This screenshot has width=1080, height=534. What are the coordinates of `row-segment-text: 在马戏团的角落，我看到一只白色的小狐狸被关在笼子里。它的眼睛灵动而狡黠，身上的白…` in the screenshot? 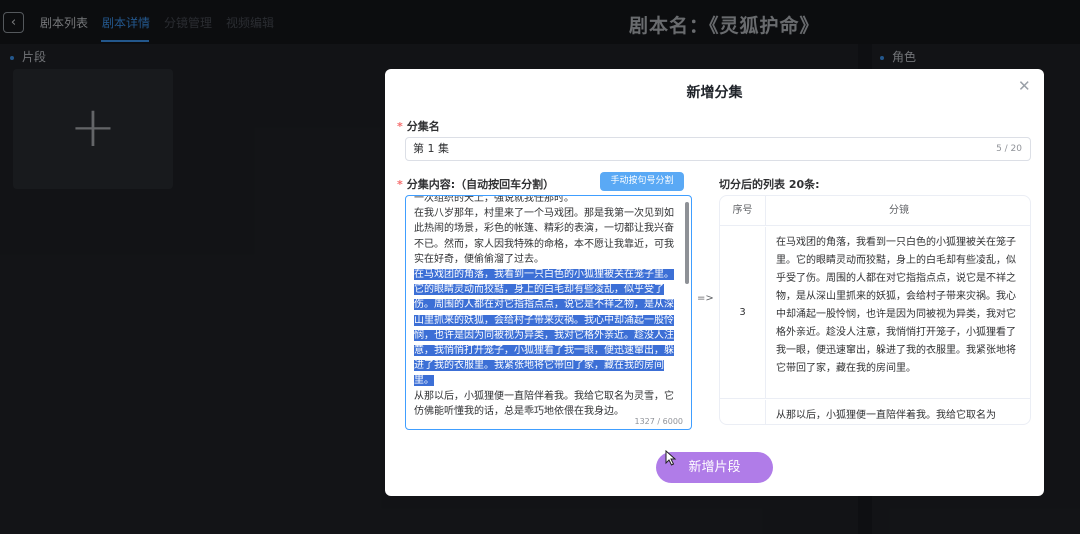 It's located at (896, 305).